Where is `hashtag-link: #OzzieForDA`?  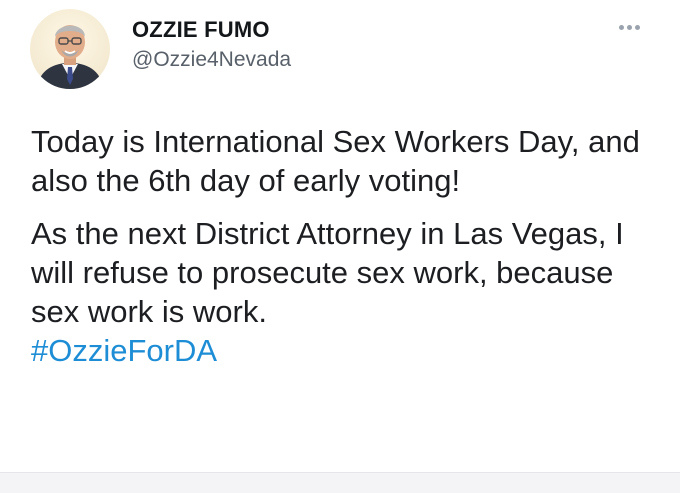 hashtag-link: #OzzieForDA is located at coordinates (124, 350).